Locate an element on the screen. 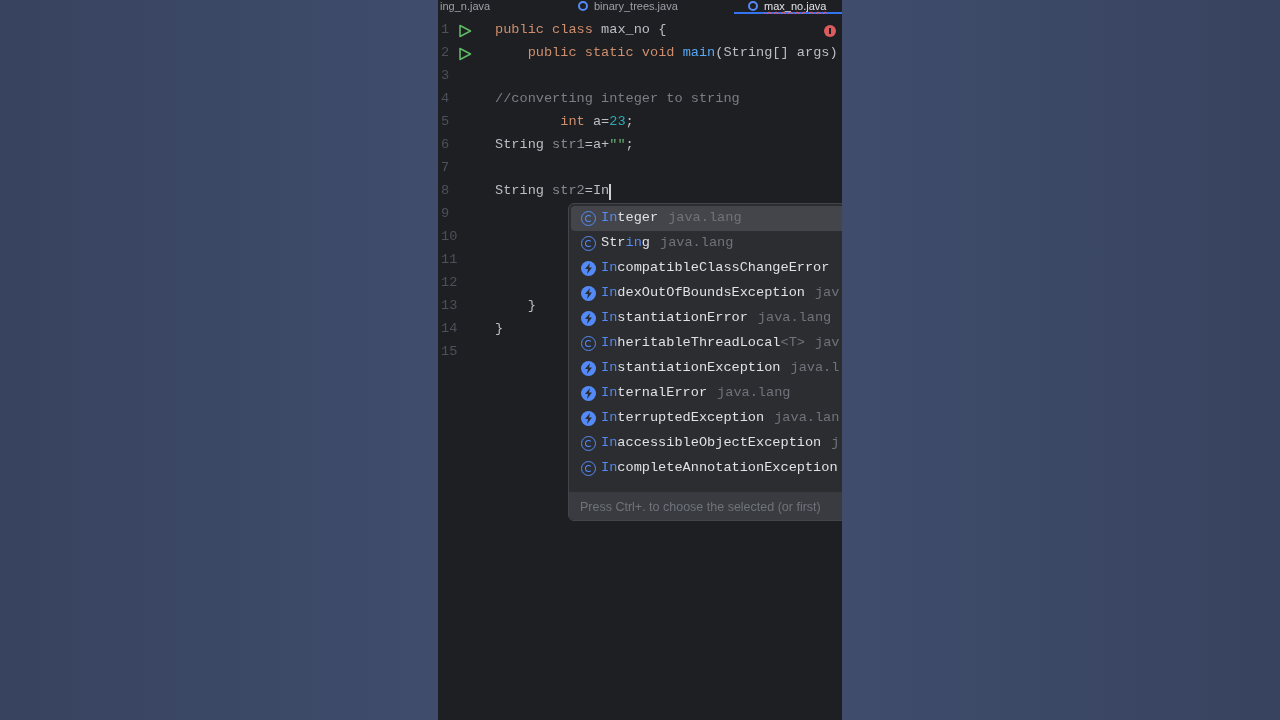  completion-item: InstantiationException java.l is located at coordinates (706, 368).